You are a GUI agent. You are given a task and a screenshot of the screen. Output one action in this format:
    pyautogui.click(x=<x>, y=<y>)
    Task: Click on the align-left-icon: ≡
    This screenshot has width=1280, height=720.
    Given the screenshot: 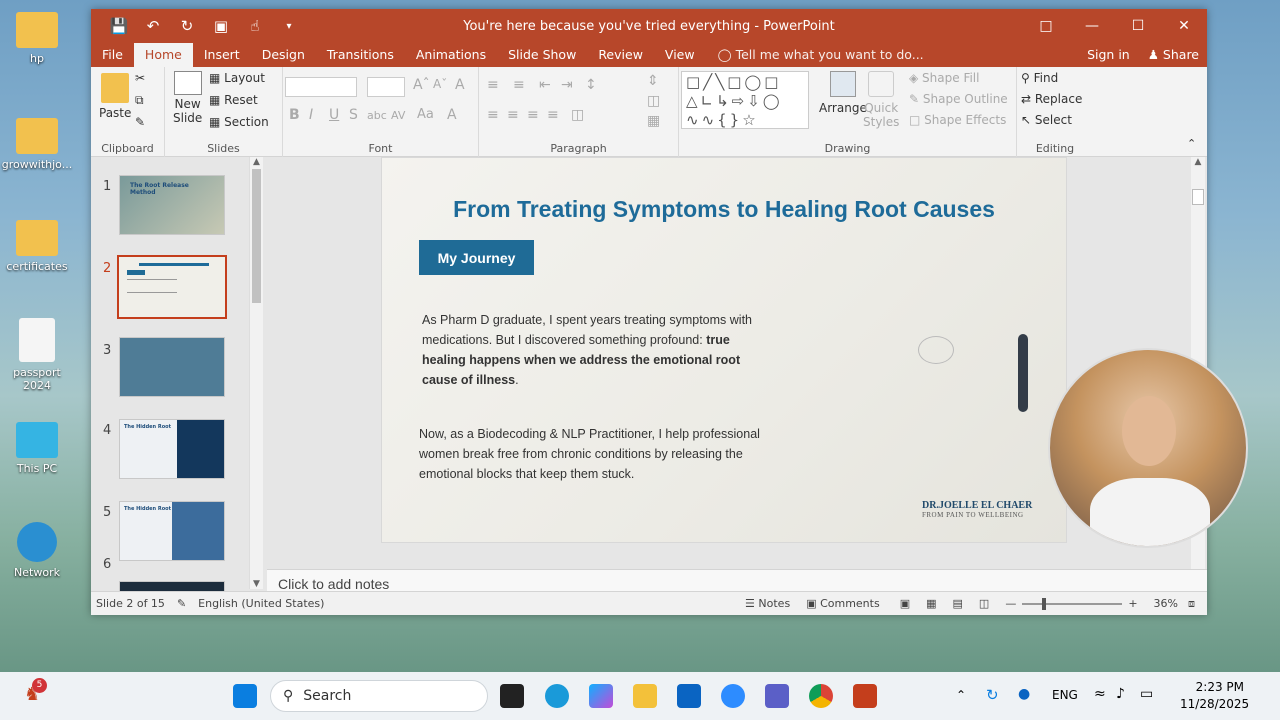 What is the action you would take?
    pyautogui.click(x=493, y=115)
    